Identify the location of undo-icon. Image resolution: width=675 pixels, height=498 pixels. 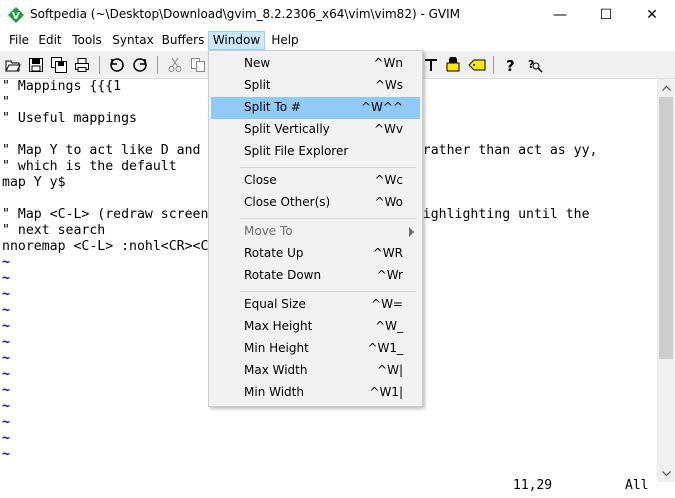
(117, 65).